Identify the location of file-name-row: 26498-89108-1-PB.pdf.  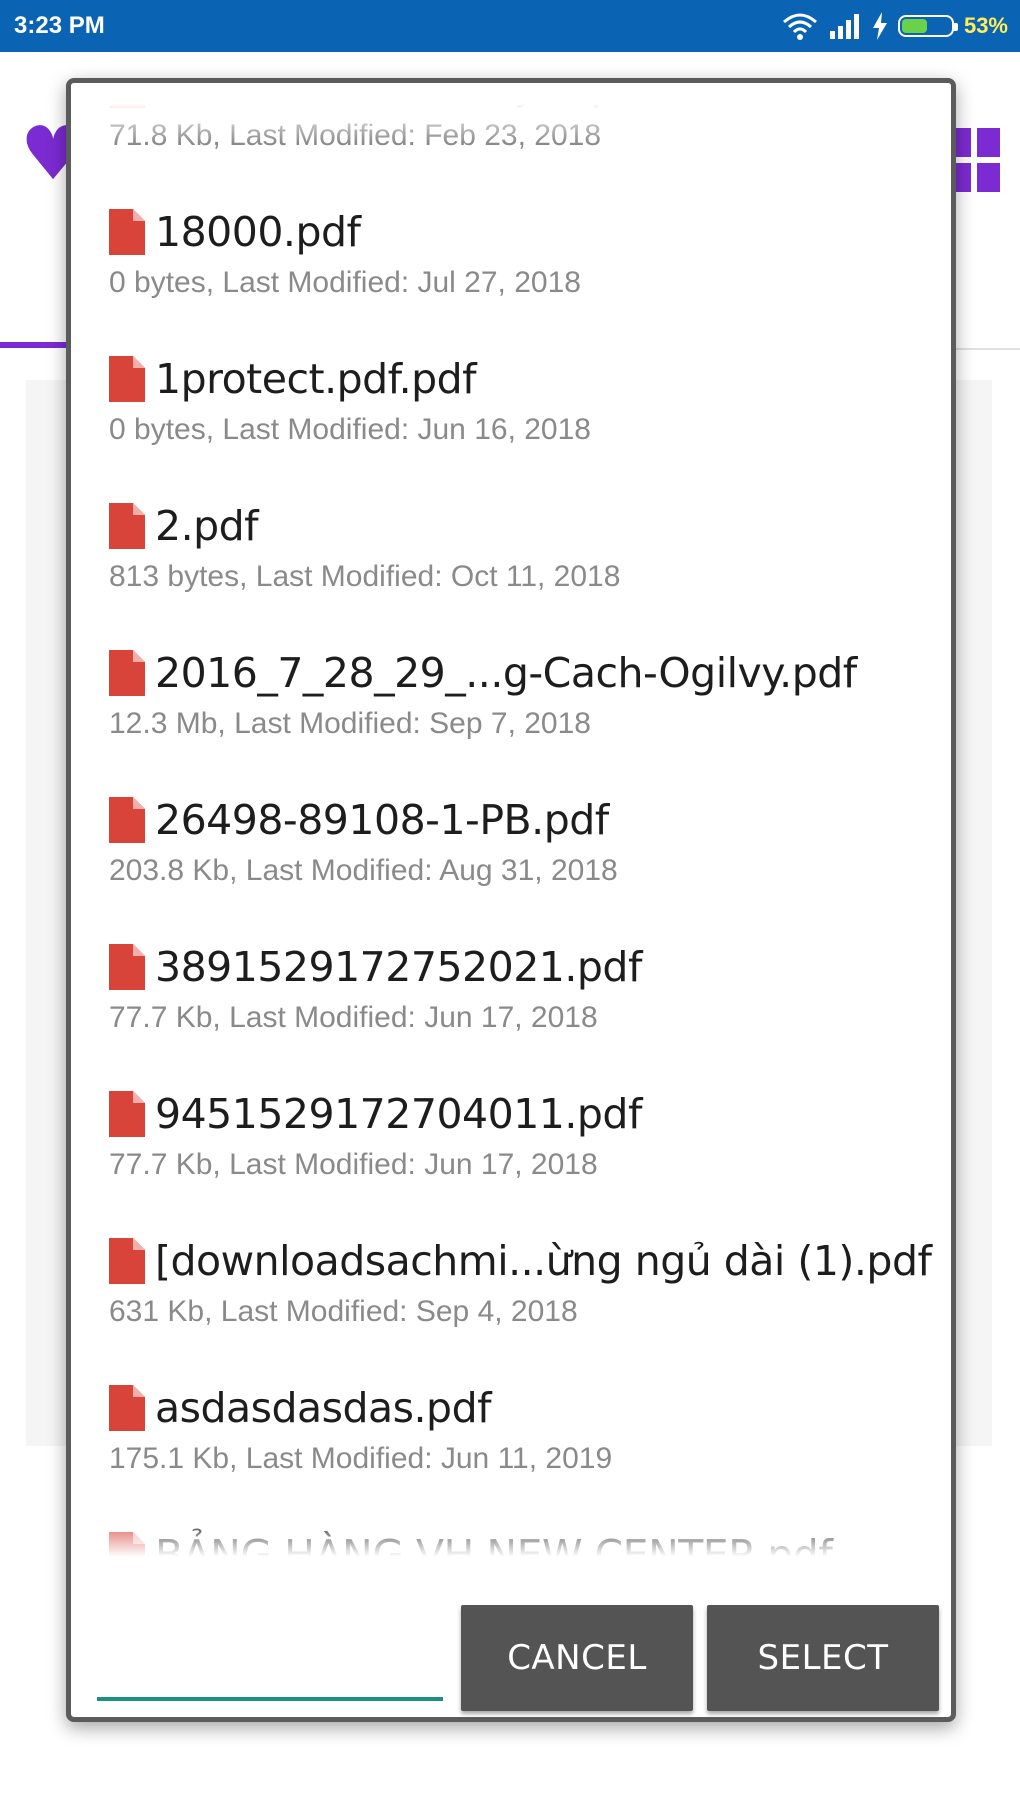
(519, 820).